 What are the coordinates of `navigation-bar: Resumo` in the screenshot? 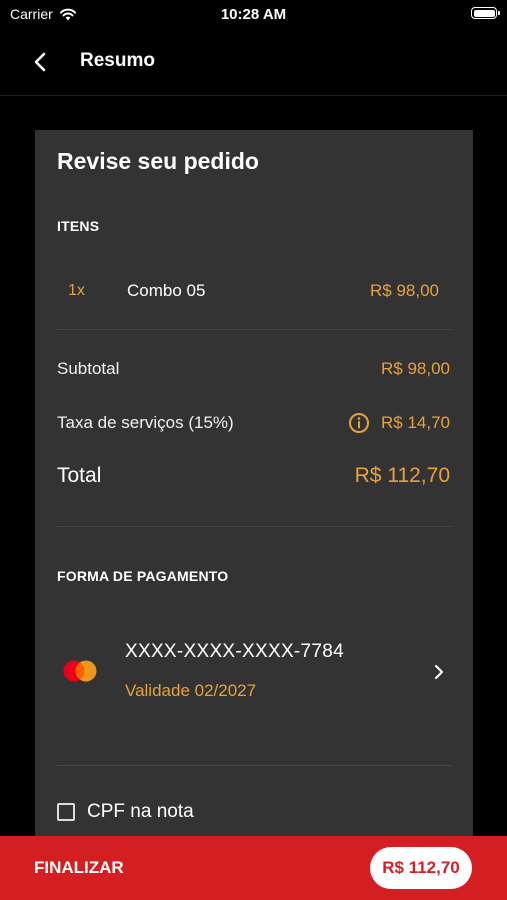 It's located at (253, 63).